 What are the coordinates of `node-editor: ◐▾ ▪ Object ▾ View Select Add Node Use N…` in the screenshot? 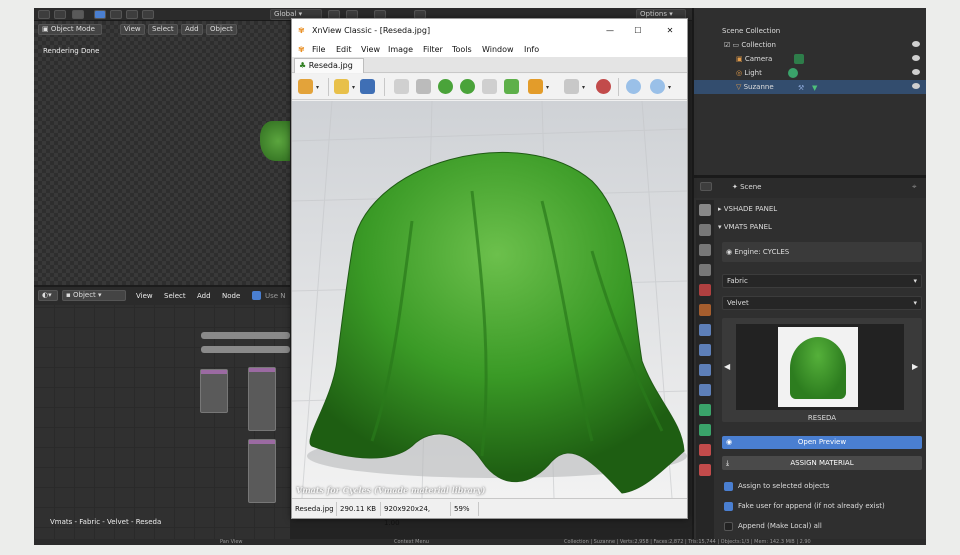 It's located at (162, 415).